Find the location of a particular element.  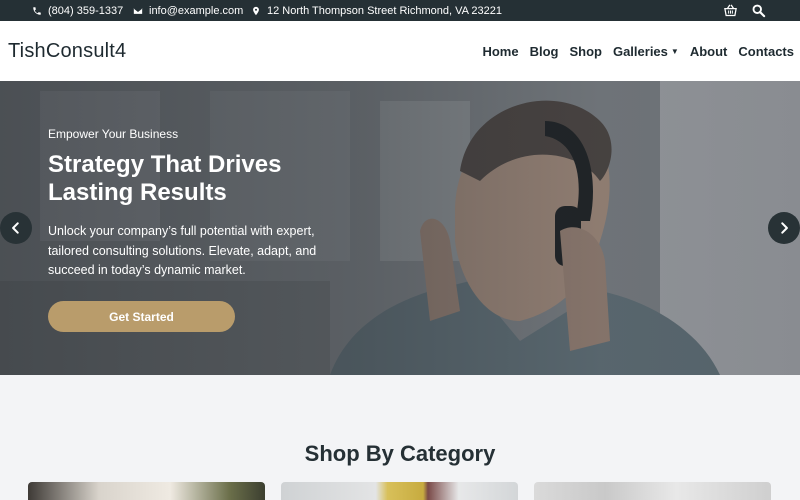

get-started-button: Get Started is located at coordinates (141, 316).